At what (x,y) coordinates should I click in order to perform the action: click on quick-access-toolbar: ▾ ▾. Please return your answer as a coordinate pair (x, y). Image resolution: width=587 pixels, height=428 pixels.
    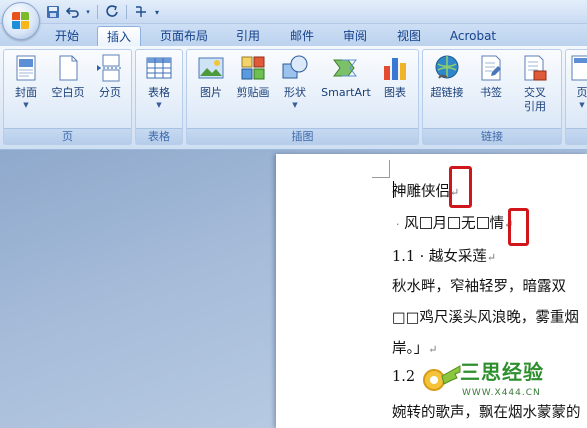
    Looking at the image, I should click on (103, 12).